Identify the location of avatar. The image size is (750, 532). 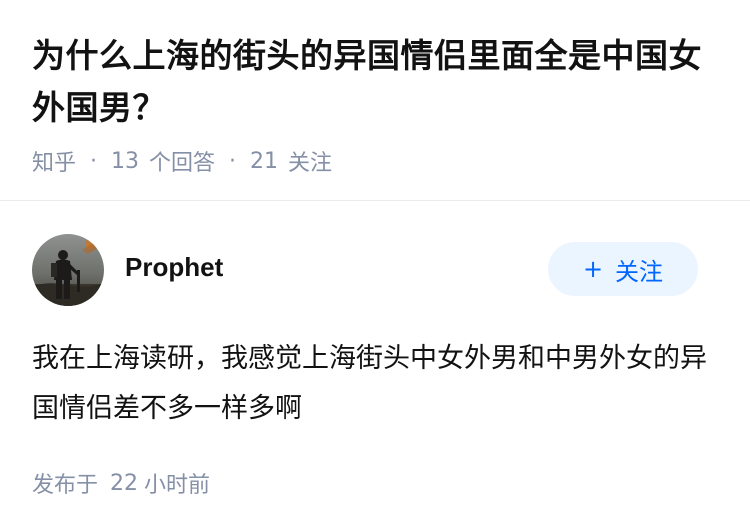
(68, 270).